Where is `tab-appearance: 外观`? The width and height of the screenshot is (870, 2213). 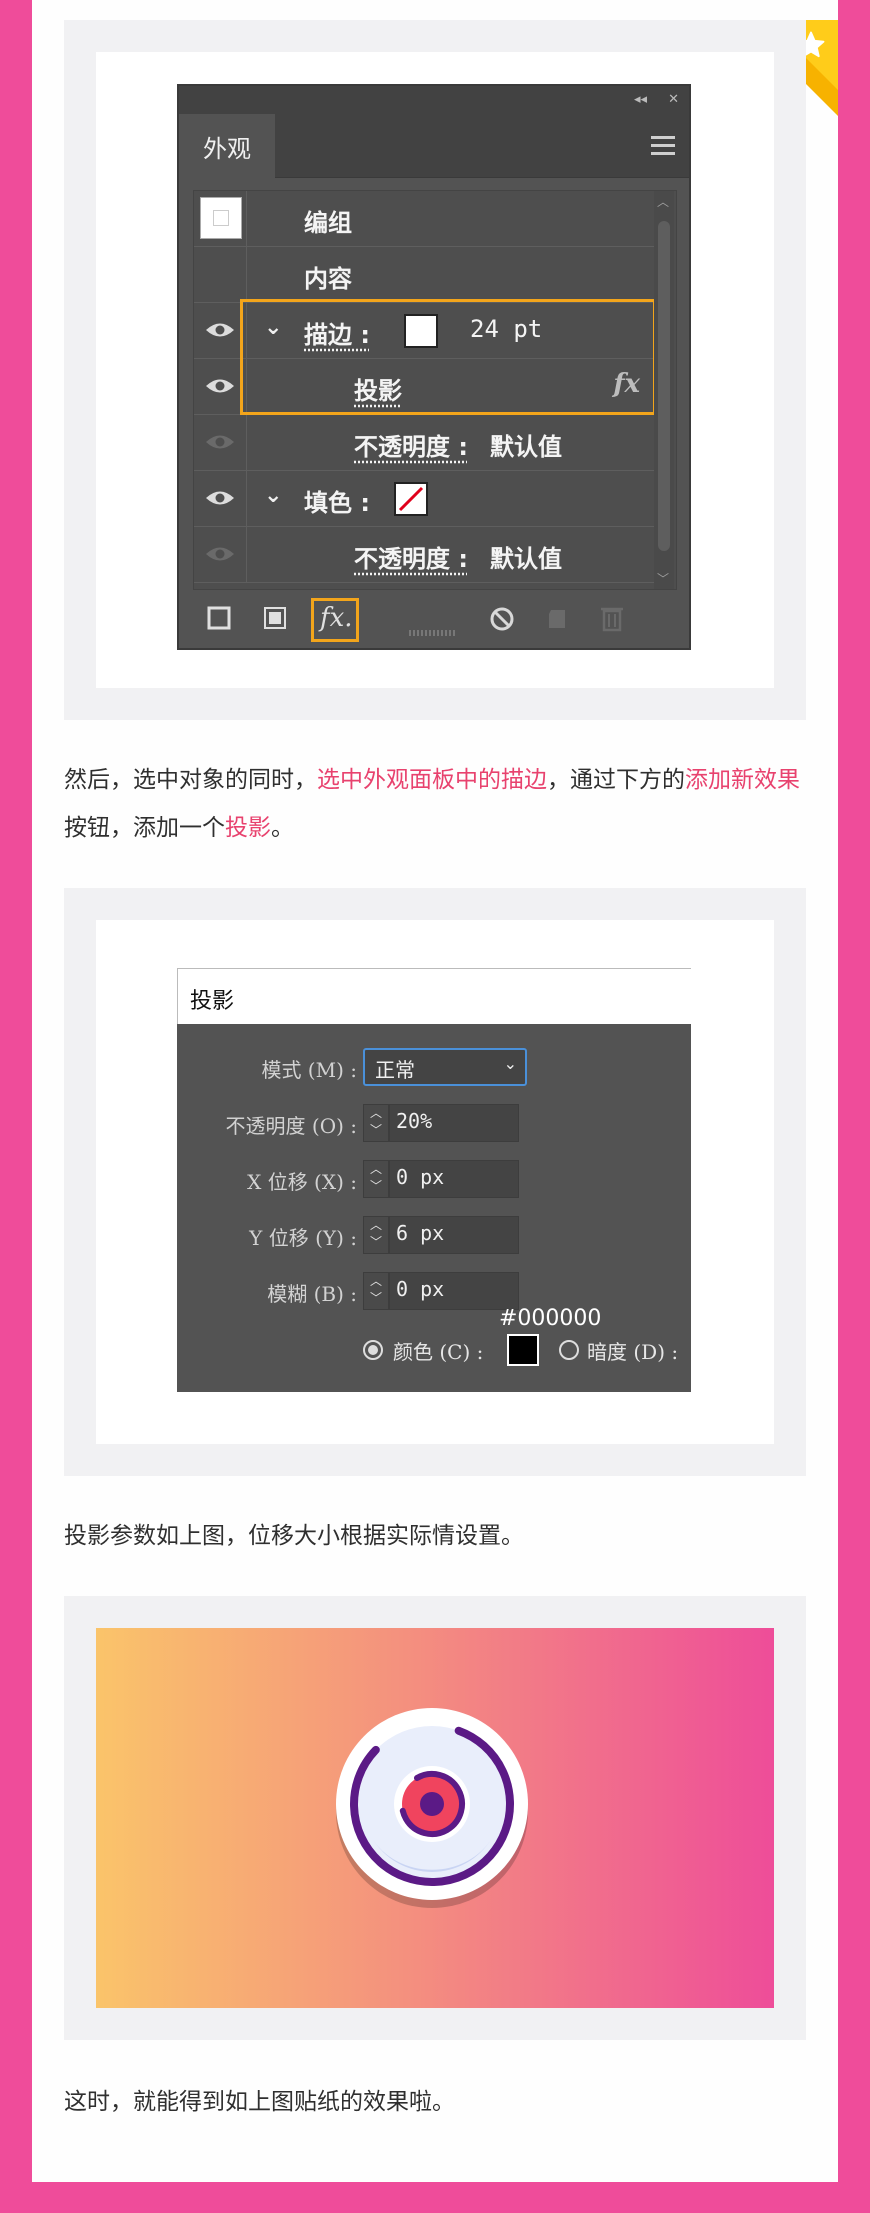 tab-appearance: 外观 is located at coordinates (227, 146).